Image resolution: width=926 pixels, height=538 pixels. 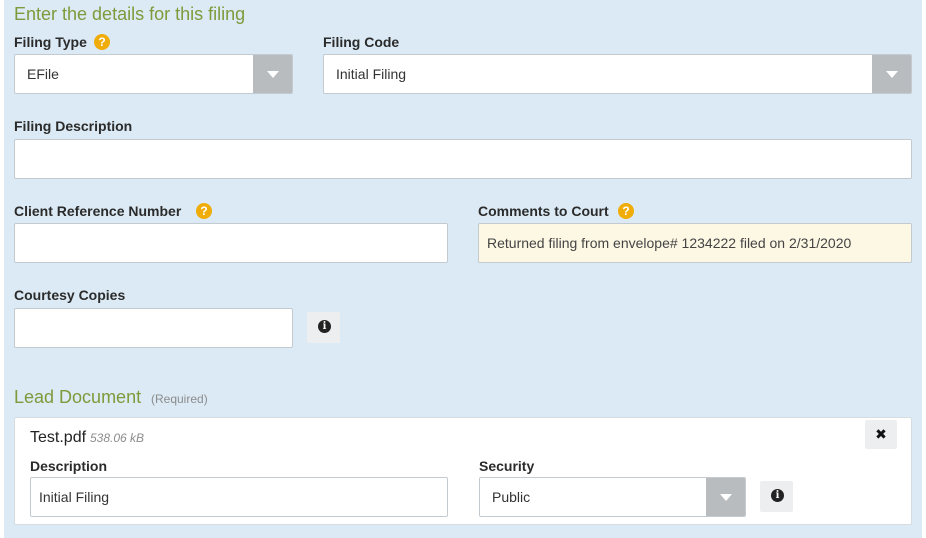 What do you see at coordinates (43, 74) in the screenshot?
I see `filing-type-value: EFile` at bounding box center [43, 74].